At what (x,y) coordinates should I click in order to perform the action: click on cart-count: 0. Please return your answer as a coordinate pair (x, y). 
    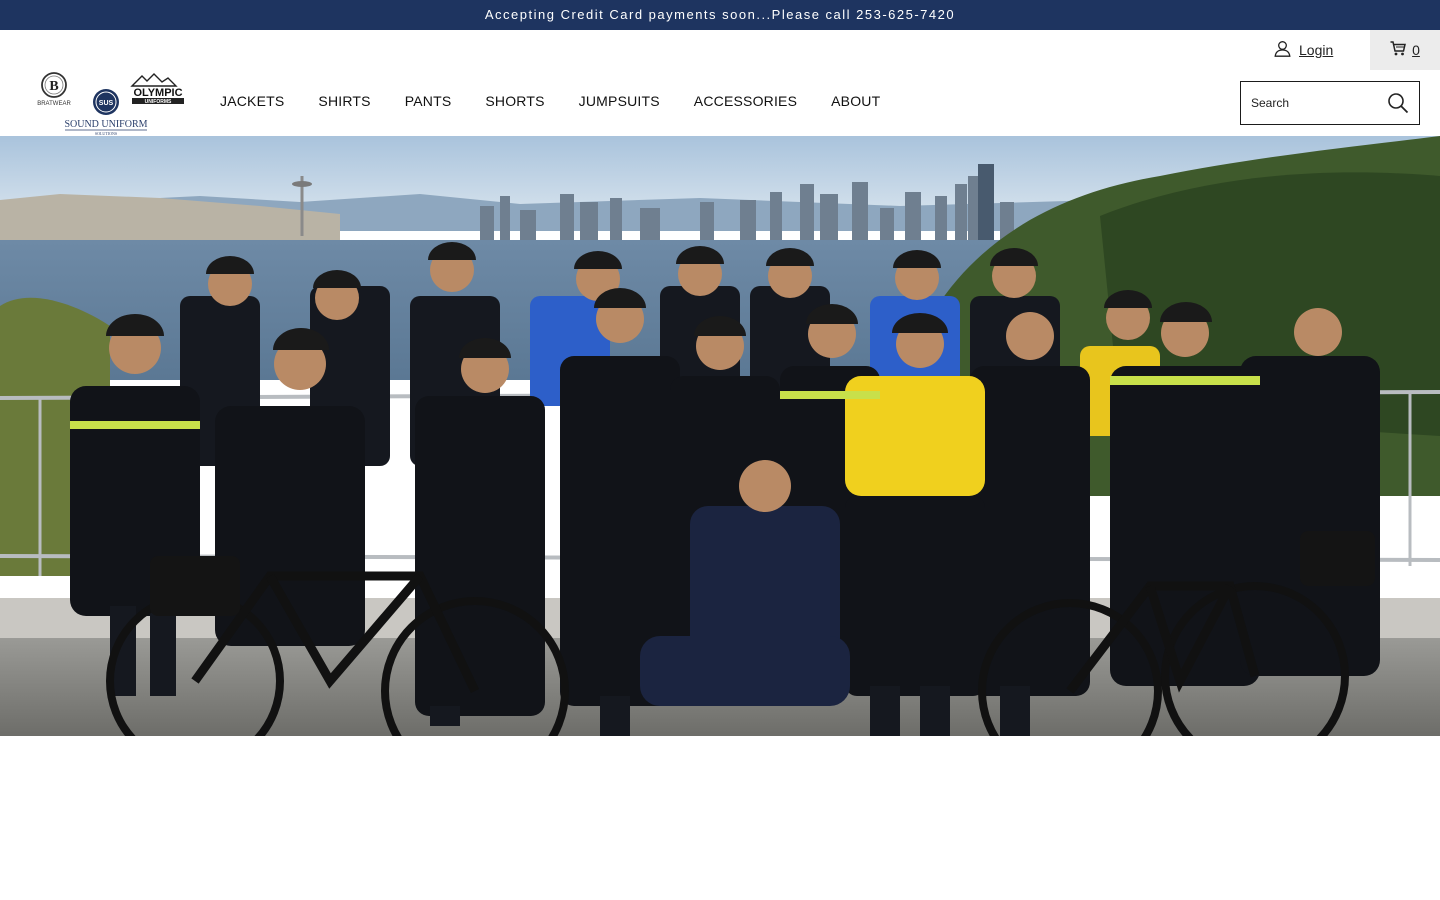
    Looking at the image, I should click on (1416, 50).